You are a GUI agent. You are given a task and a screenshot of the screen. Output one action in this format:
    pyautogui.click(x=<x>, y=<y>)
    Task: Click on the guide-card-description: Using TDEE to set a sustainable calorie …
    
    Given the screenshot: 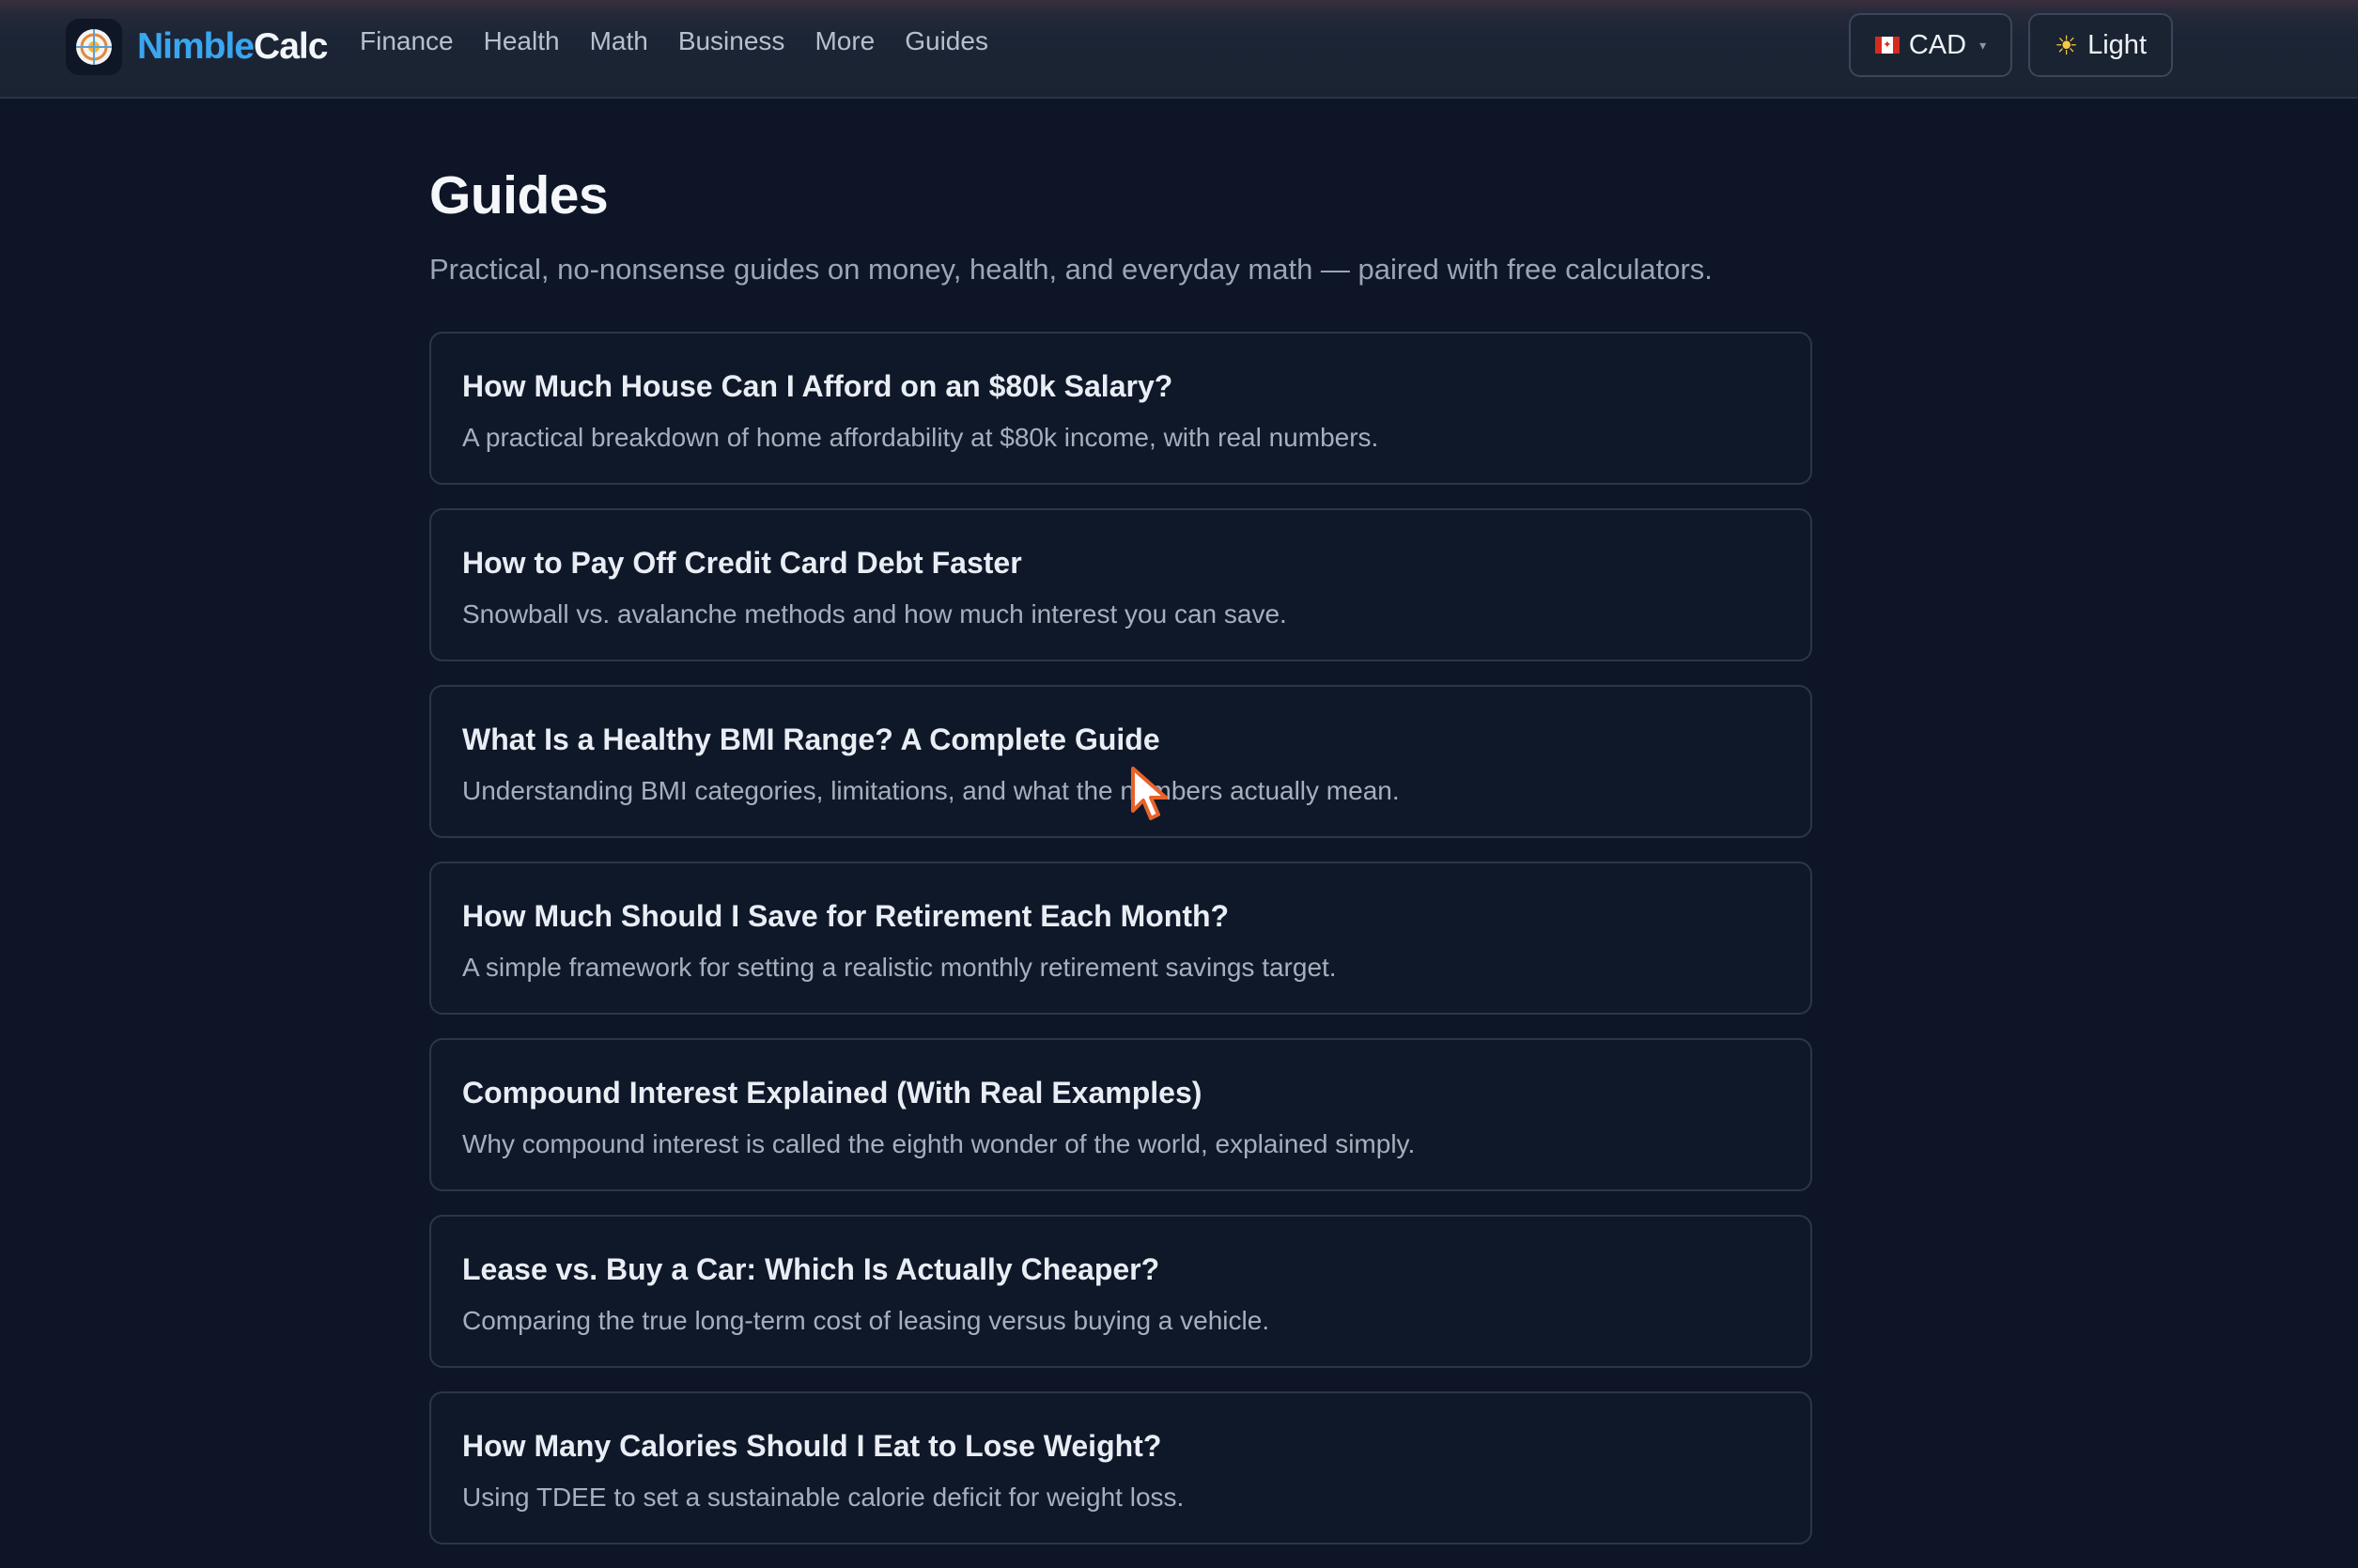 What is the action you would take?
    pyautogui.click(x=823, y=1497)
    